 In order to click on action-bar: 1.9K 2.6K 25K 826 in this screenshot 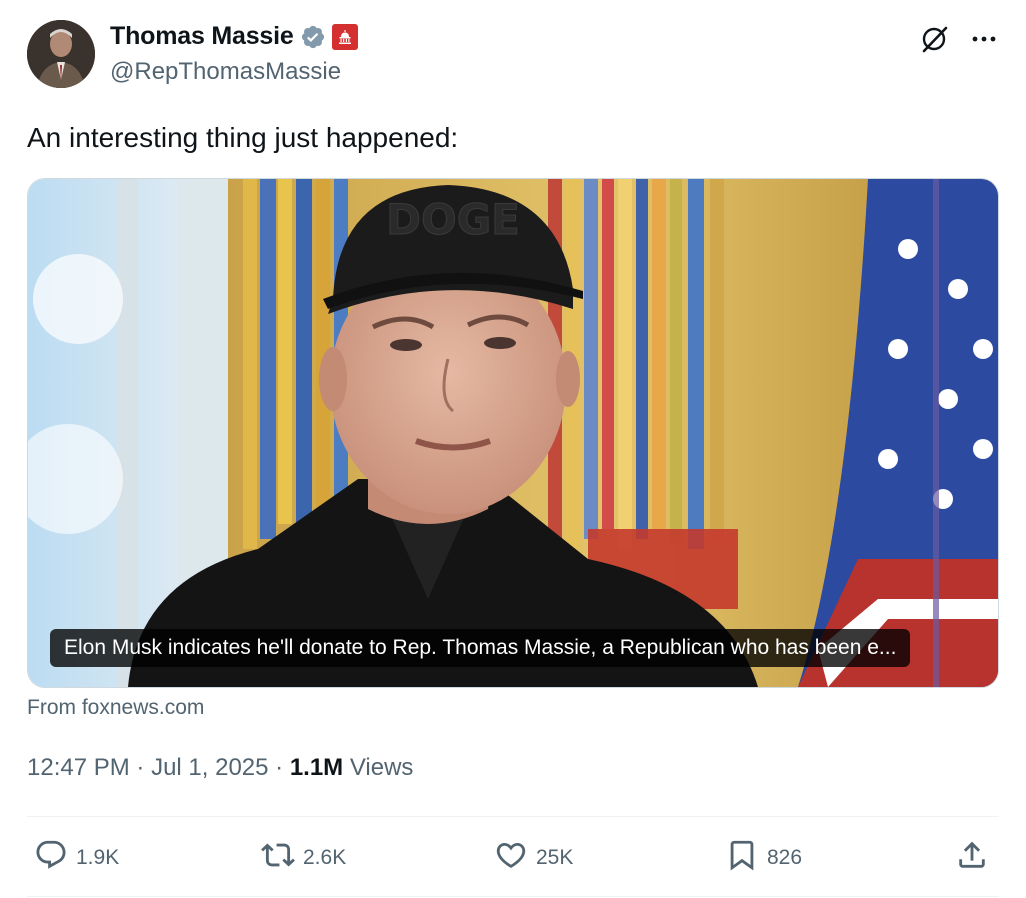, I will do `click(513, 858)`.